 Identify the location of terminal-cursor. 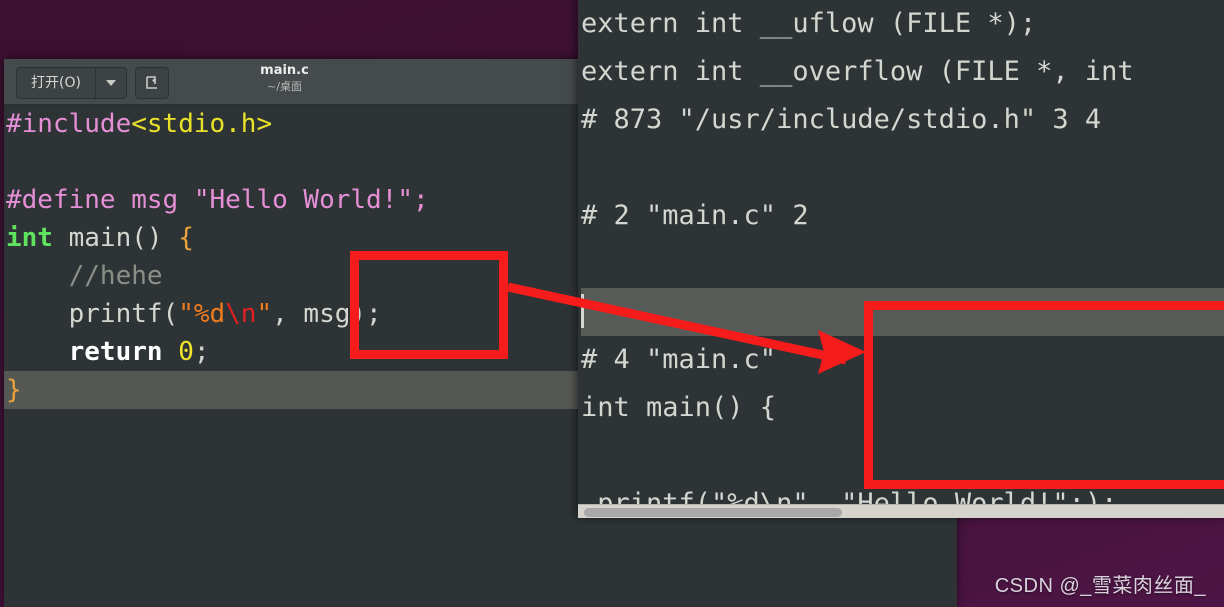
(582, 311).